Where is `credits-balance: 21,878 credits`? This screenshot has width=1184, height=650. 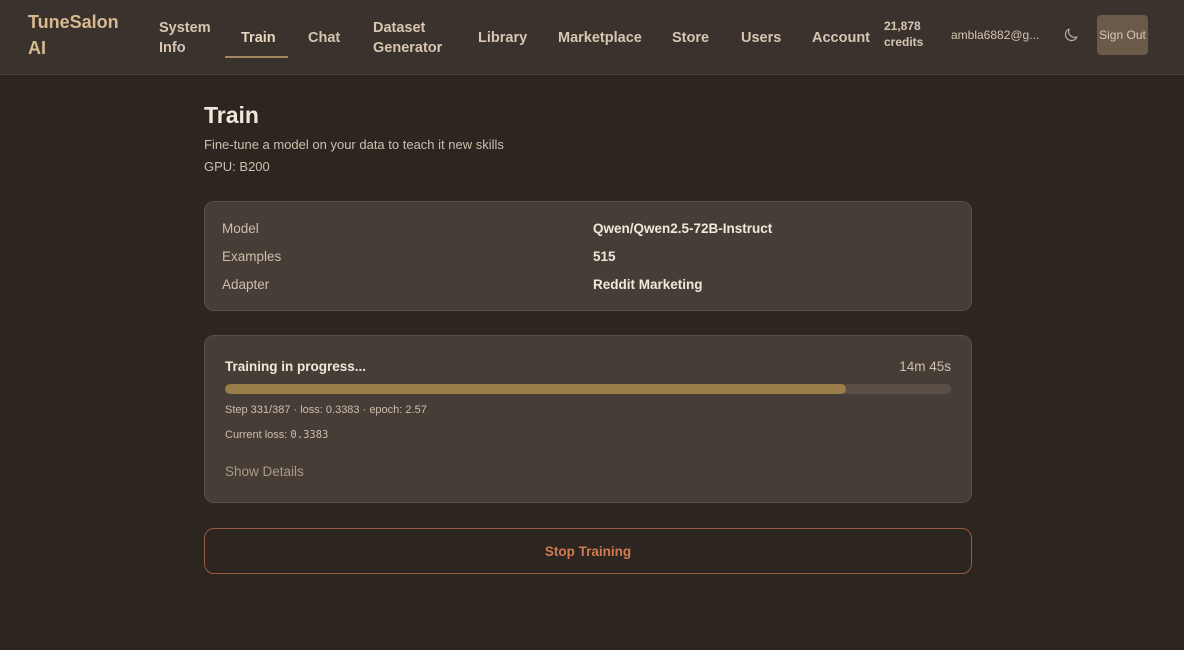 credits-balance: 21,878 credits is located at coordinates (904, 34).